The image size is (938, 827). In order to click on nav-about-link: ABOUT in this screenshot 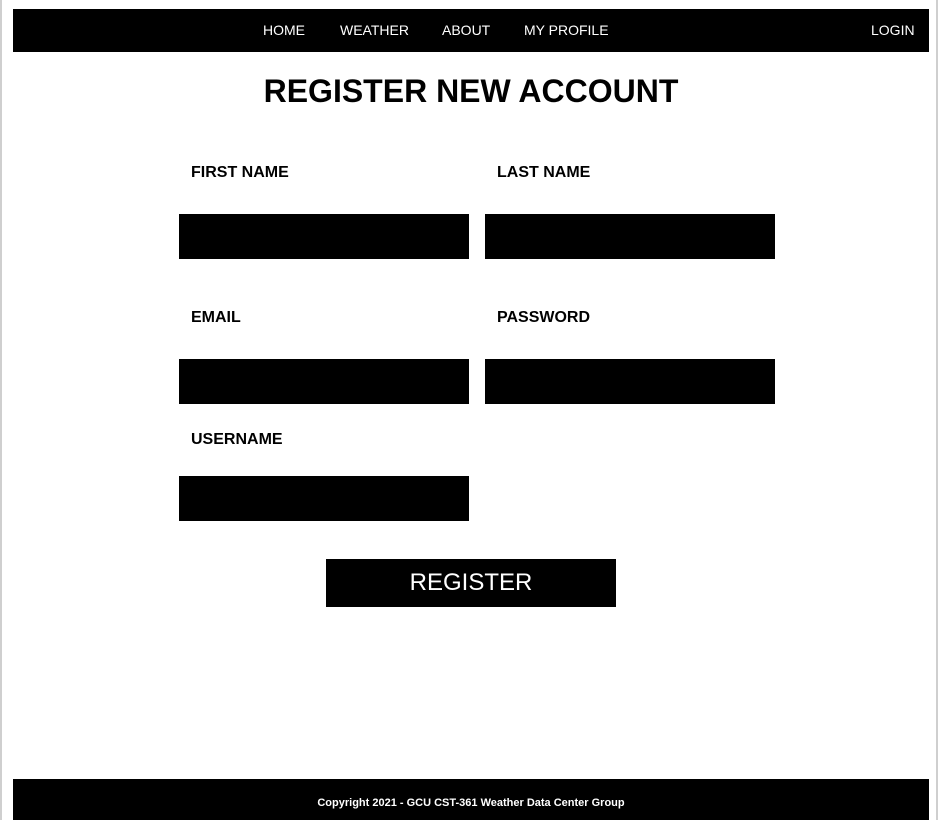, I will do `click(466, 30)`.